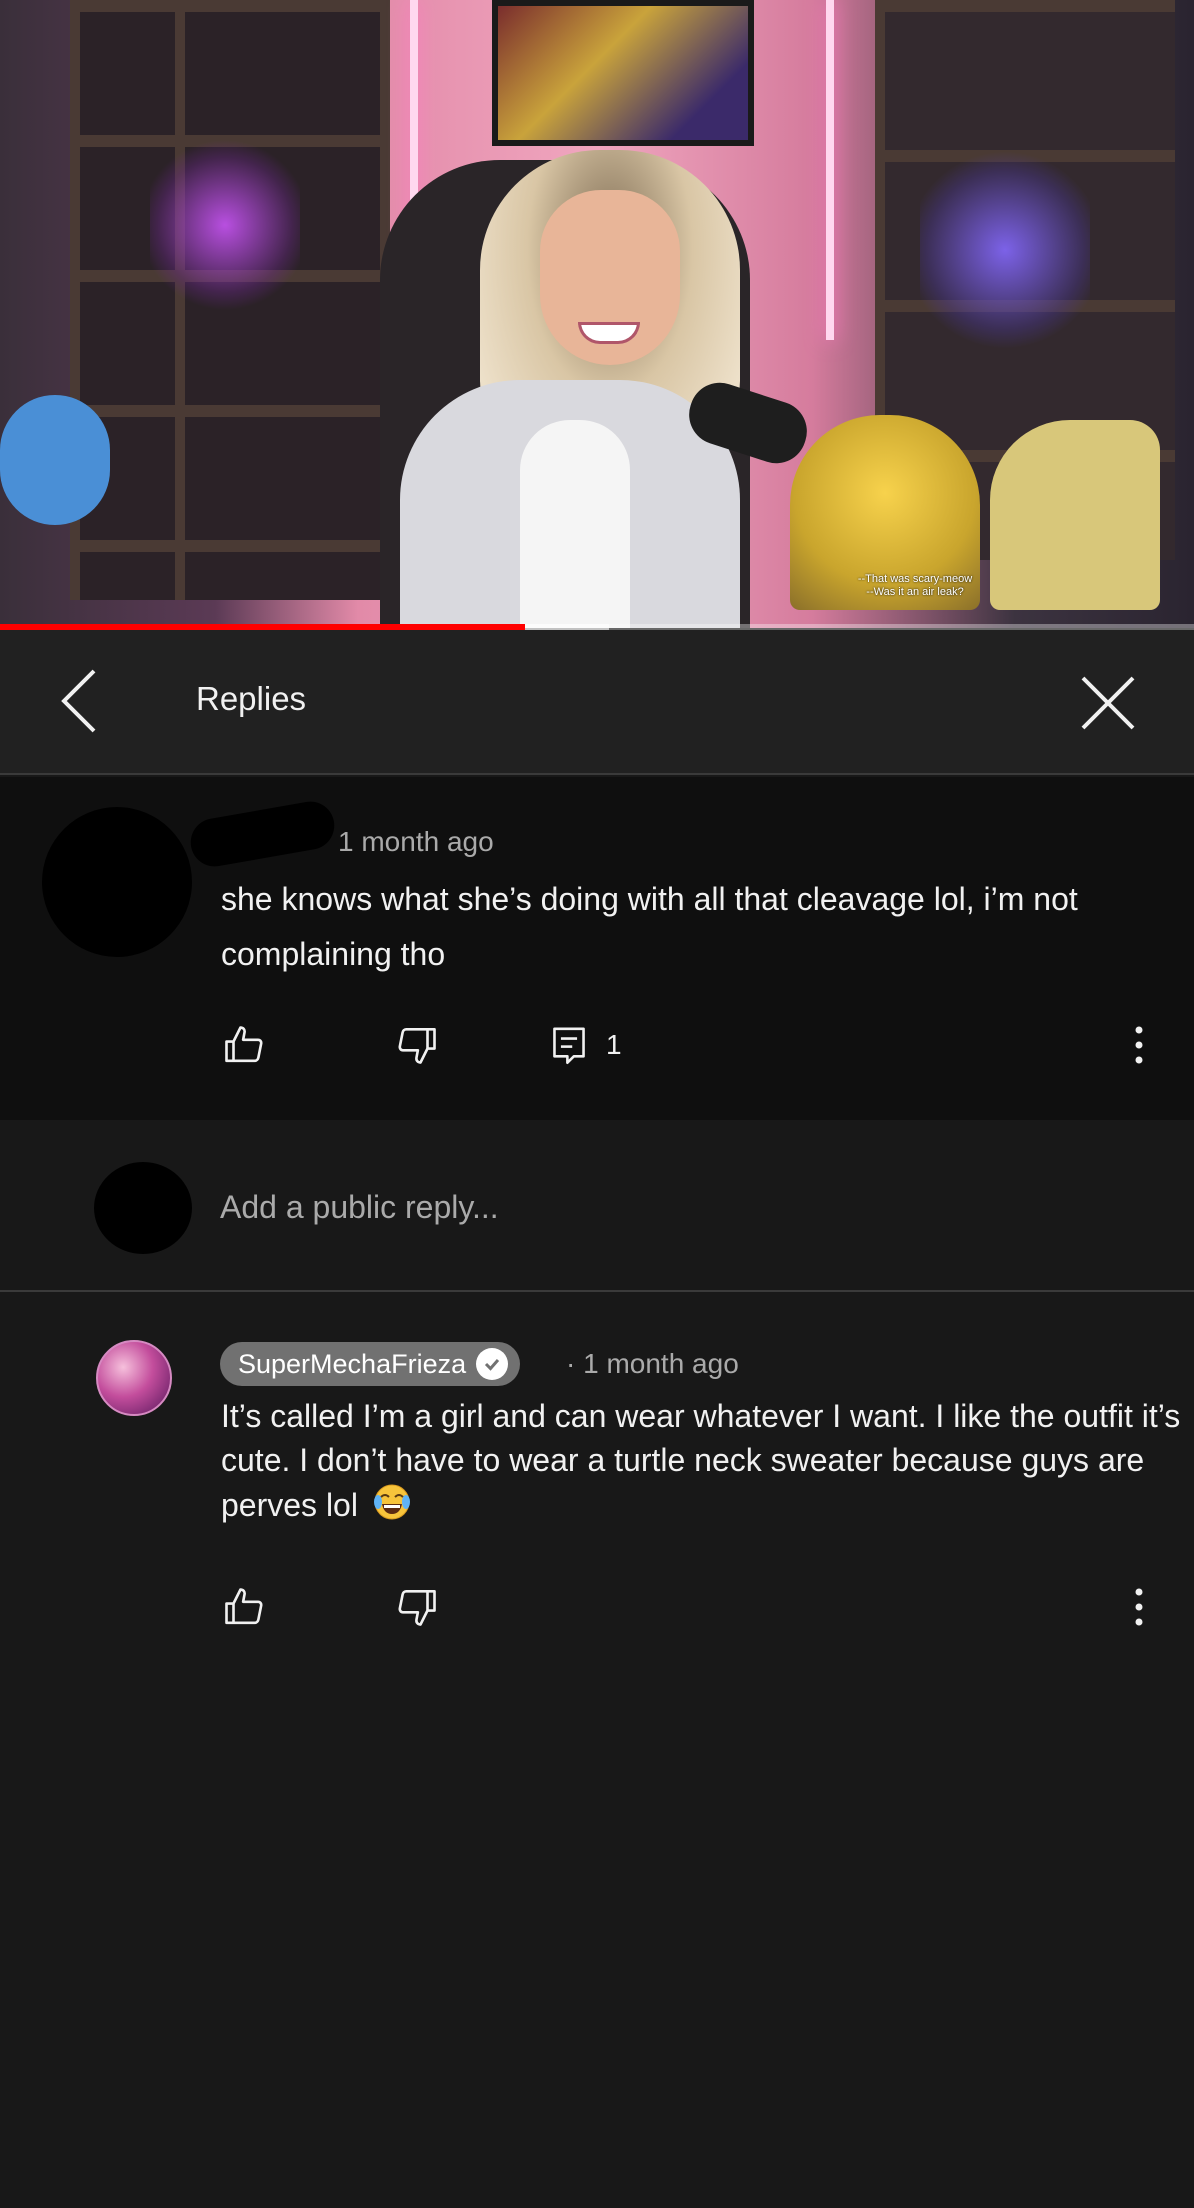 This screenshot has height=2208, width=1194. I want to click on streamer-shirt, so click(575, 524).